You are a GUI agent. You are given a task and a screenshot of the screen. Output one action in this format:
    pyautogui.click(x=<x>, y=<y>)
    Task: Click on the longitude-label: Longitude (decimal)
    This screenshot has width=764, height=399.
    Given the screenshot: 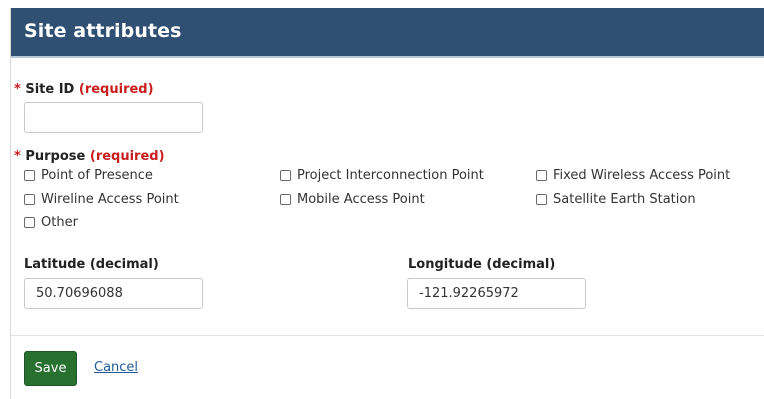 What is the action you would take?
    pyautogui.click(x=482, y=264)
    